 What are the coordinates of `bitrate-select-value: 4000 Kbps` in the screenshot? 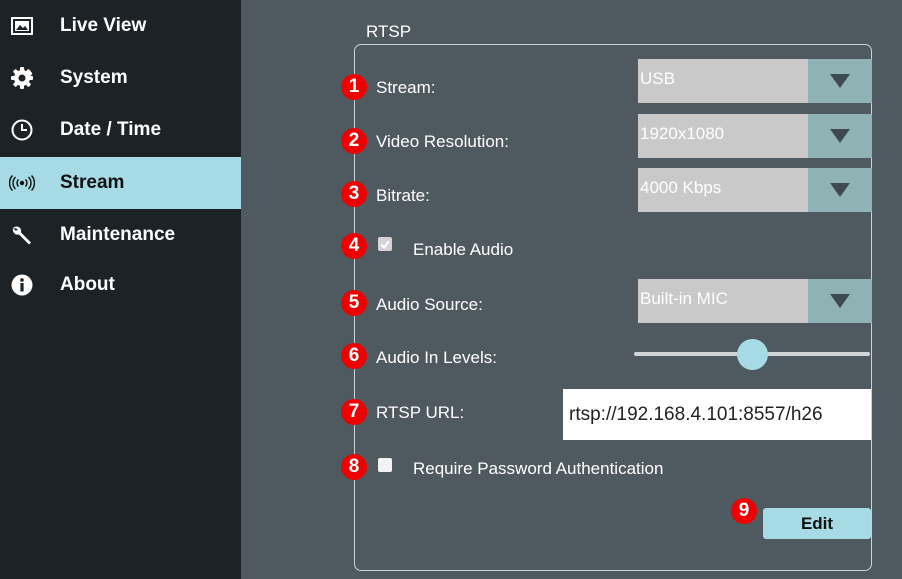 It's located at (723, 190).